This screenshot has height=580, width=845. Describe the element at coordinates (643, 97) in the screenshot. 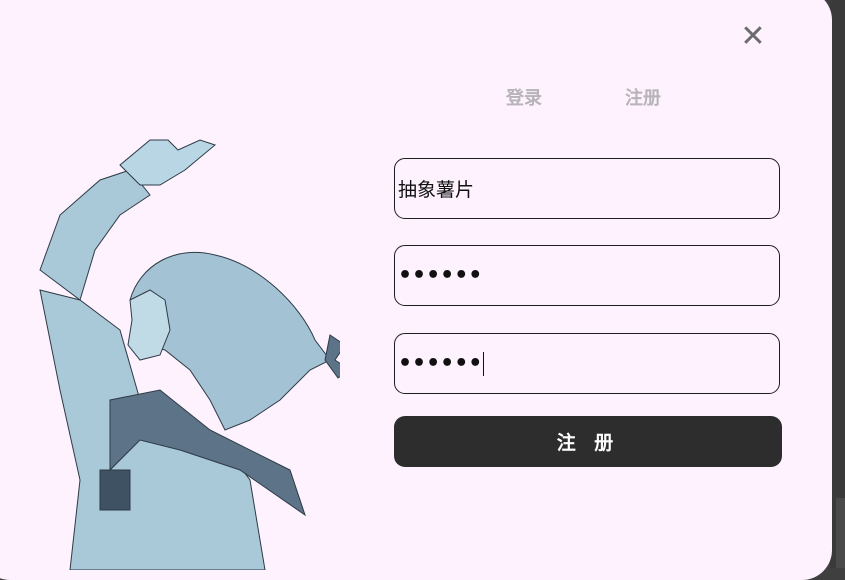

I see `tab-register: 注册` at that location.